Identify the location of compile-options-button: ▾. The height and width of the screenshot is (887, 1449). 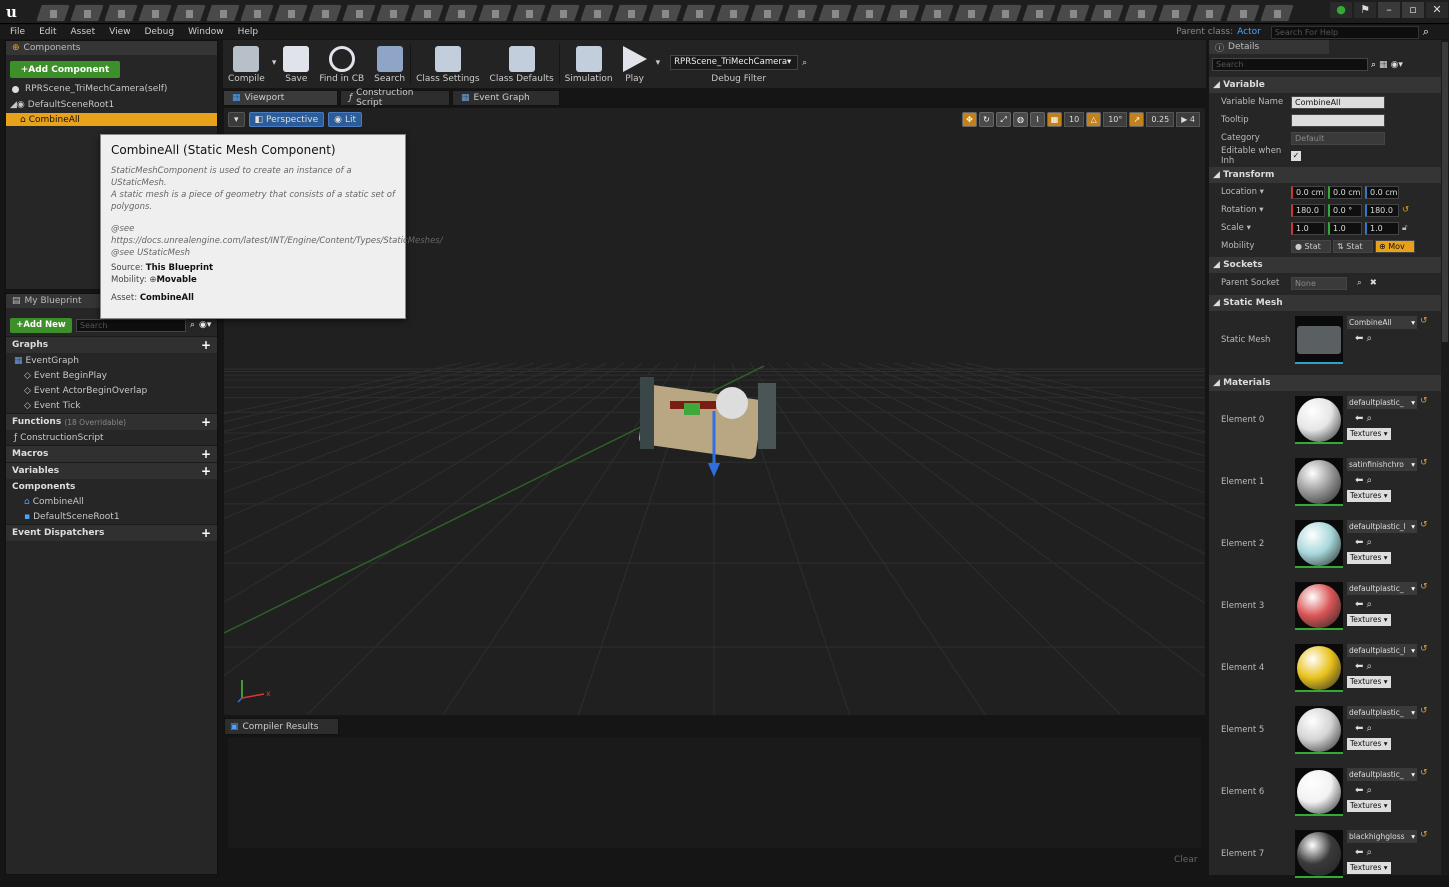
(274, 64).